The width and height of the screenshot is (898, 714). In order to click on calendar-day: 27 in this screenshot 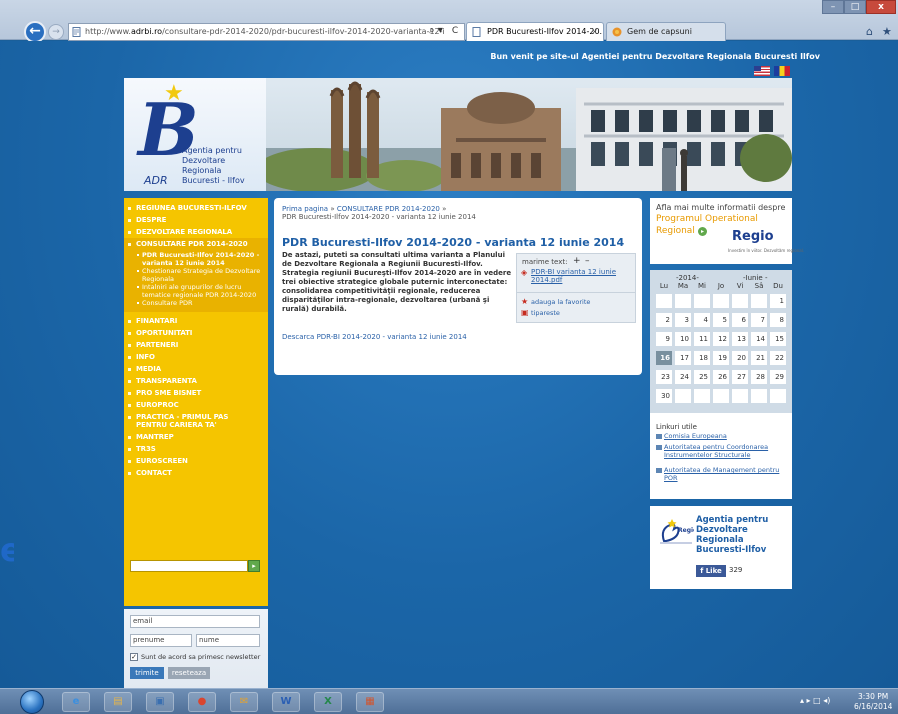, I will do `click(740, 377)`.